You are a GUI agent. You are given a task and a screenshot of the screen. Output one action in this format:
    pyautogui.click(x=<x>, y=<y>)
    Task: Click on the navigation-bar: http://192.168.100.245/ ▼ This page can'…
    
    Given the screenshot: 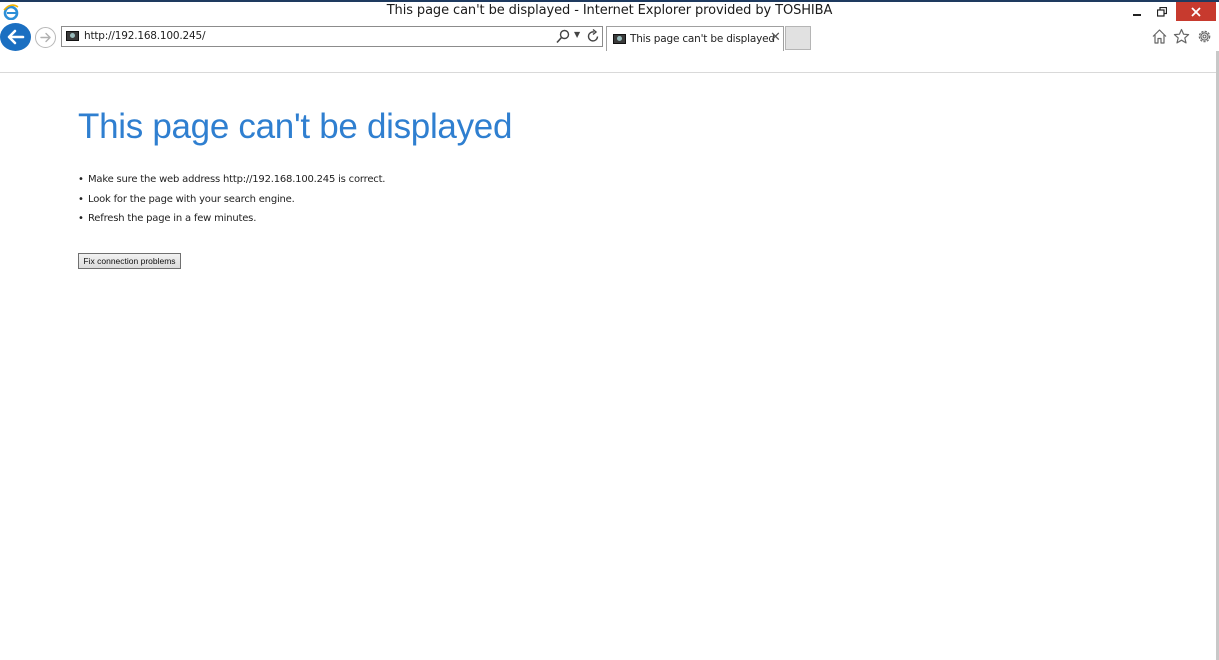 What is the action you would take?
    pyautogui.click(x=609, y=47)
    